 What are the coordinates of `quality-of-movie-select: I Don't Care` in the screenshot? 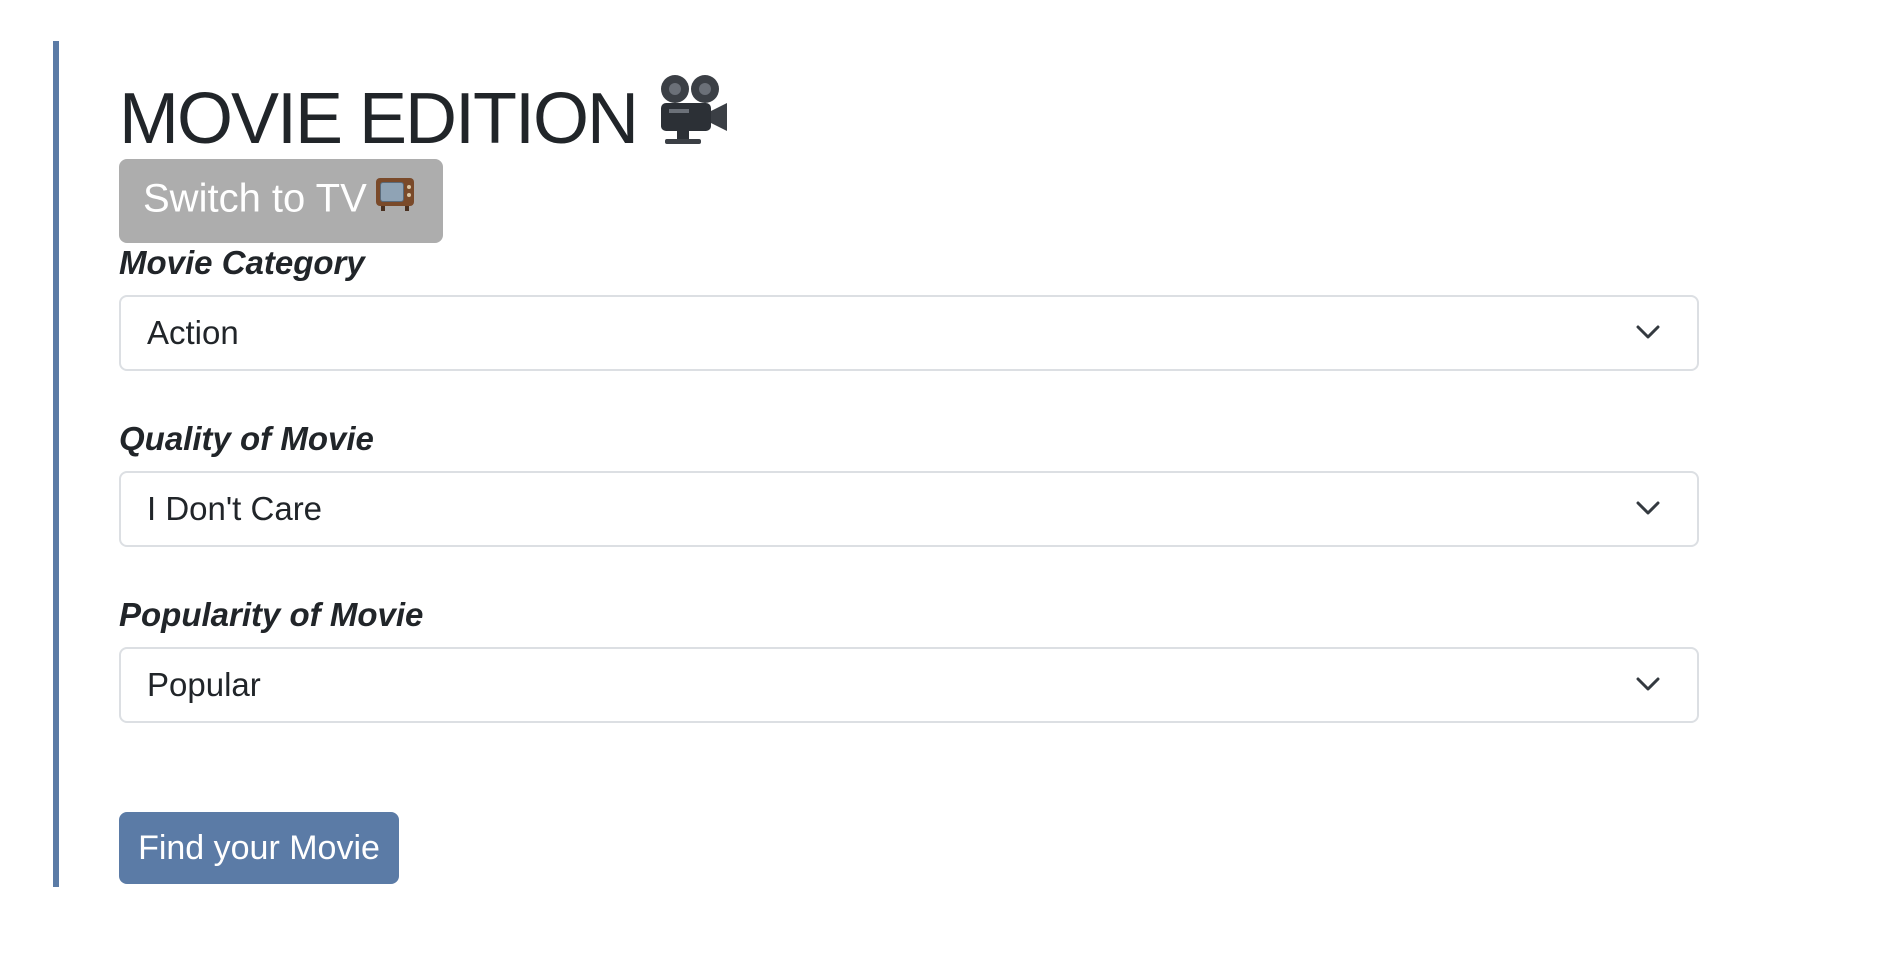 It's located at (909, 509).